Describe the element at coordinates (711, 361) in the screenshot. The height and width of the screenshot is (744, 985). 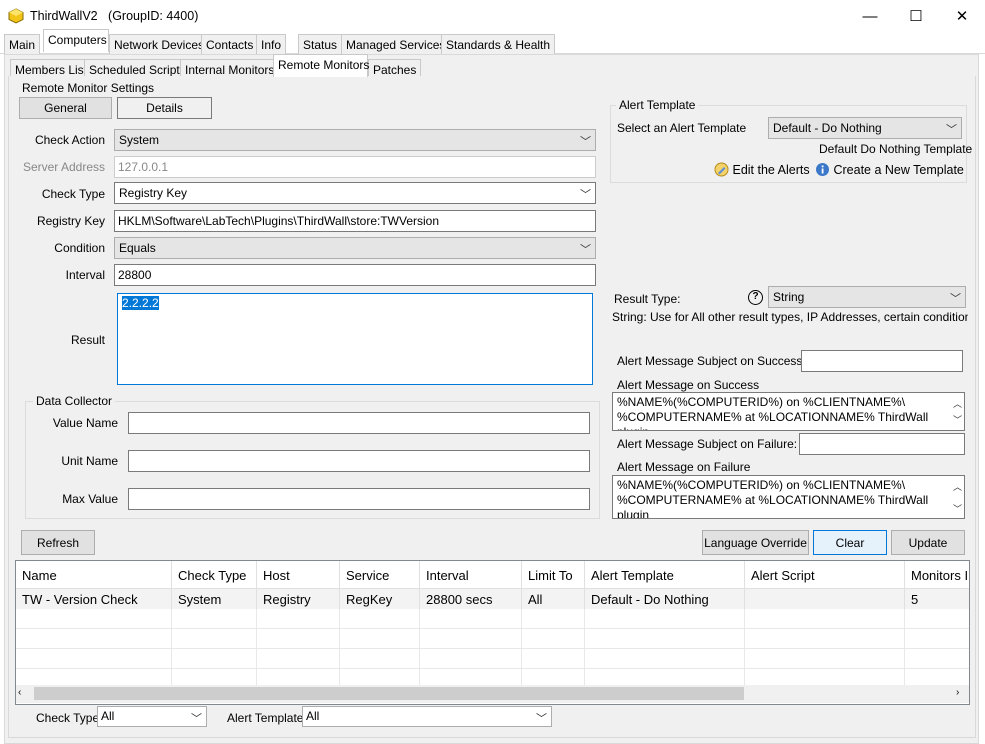
I see `subject-success-label: Alert Message Subject on Success:` at that location.